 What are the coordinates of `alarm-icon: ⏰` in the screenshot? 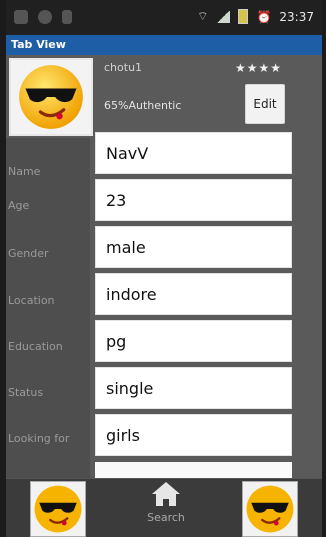 It's located at (264, 16).